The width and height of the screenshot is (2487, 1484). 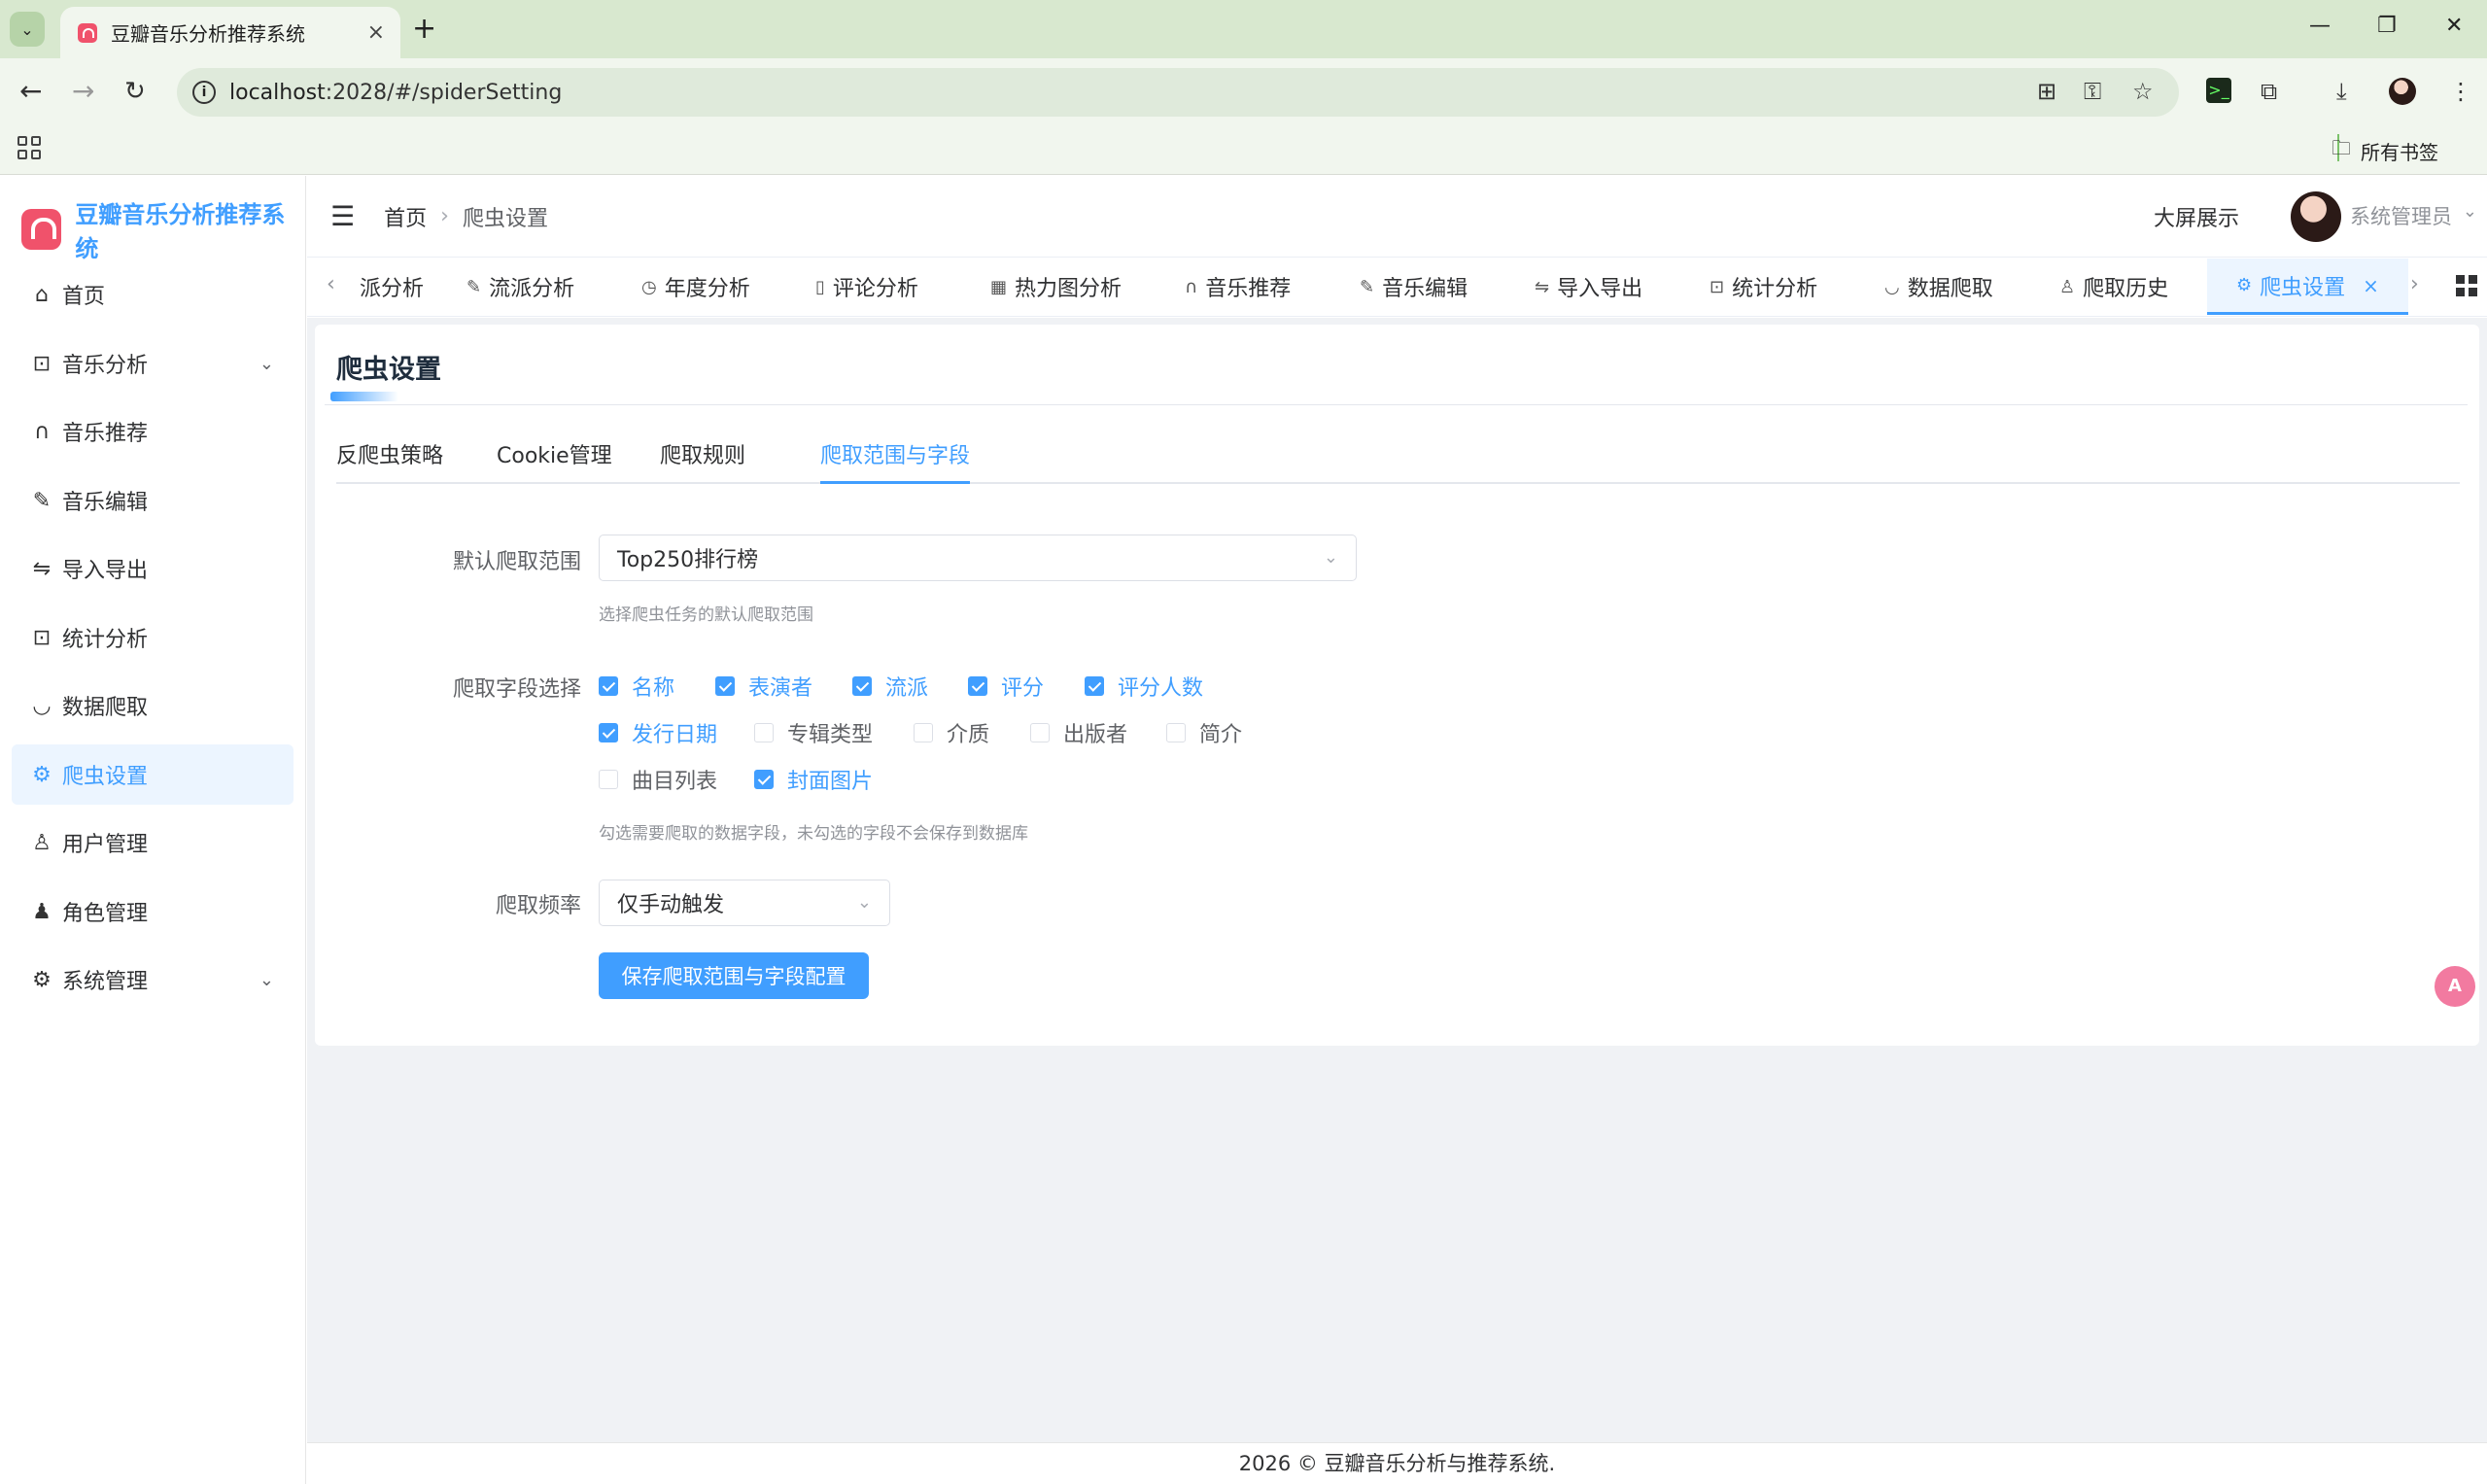 I want to click on tags-scroll-right-icon: ›, so click(x=2415, y=284).